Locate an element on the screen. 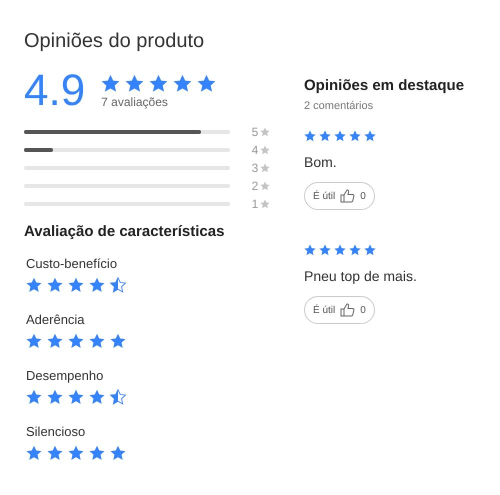 Image resolution: width=500 pixels, height=495 pixels. subsection-title: Avaliação de características is located at coordinates (125, 231).